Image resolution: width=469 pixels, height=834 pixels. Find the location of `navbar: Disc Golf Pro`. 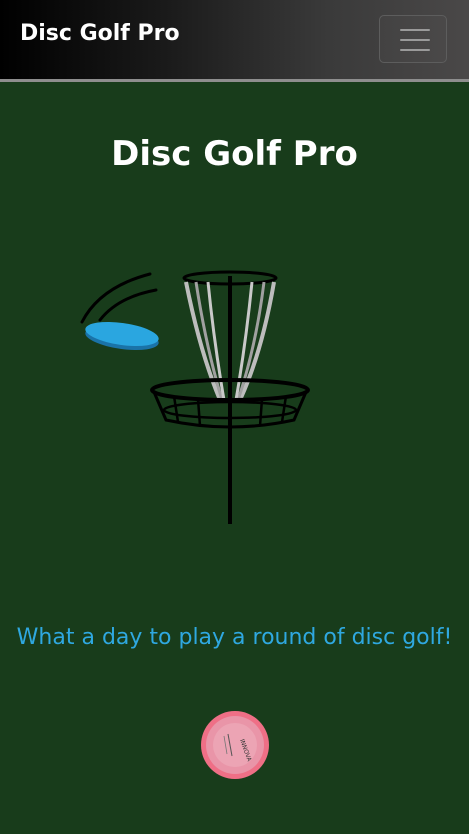

navbar: Disc Golf Pro is located at coordinates (234, 41).